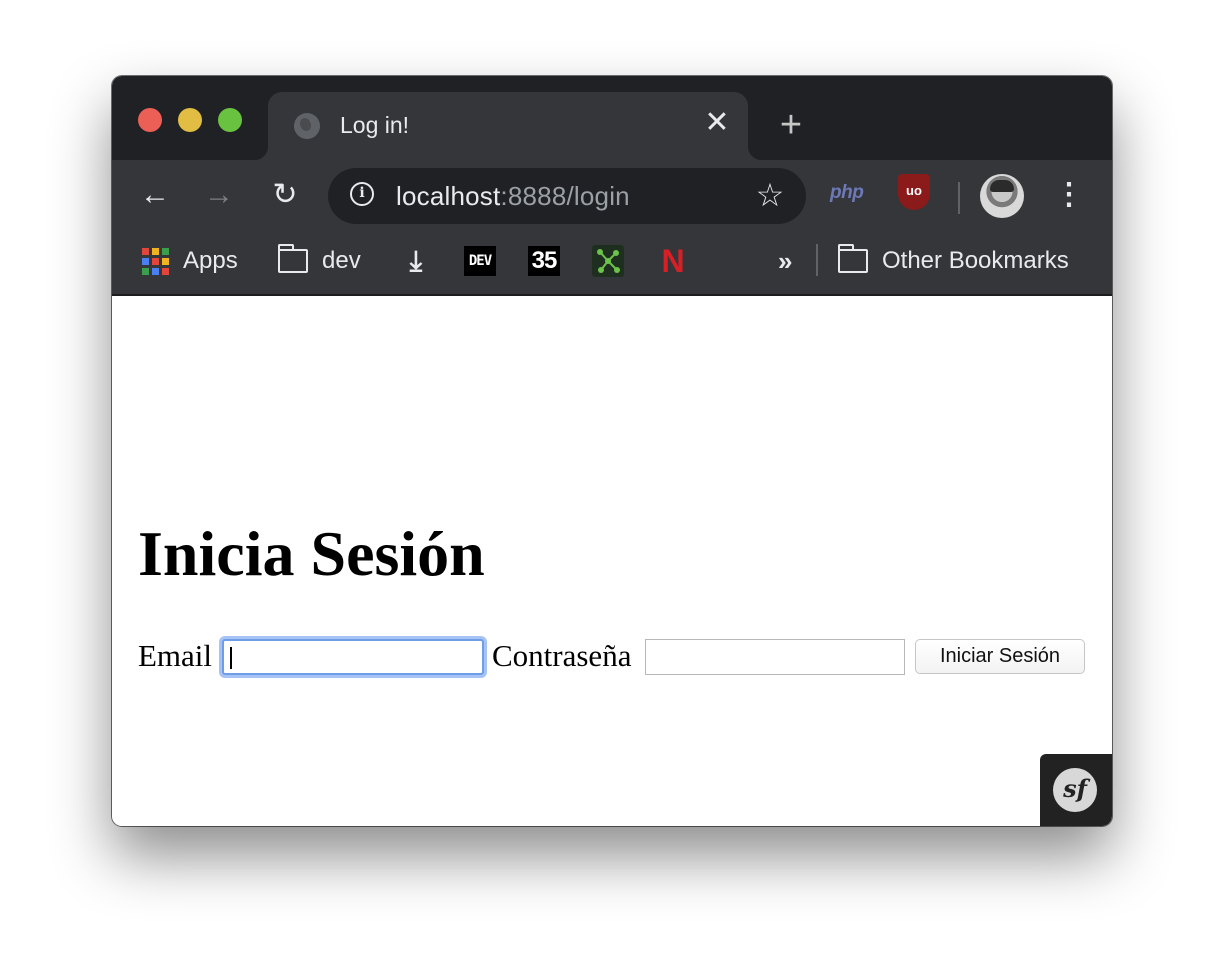  I want to click on email-label: Email, so click(175, 655).